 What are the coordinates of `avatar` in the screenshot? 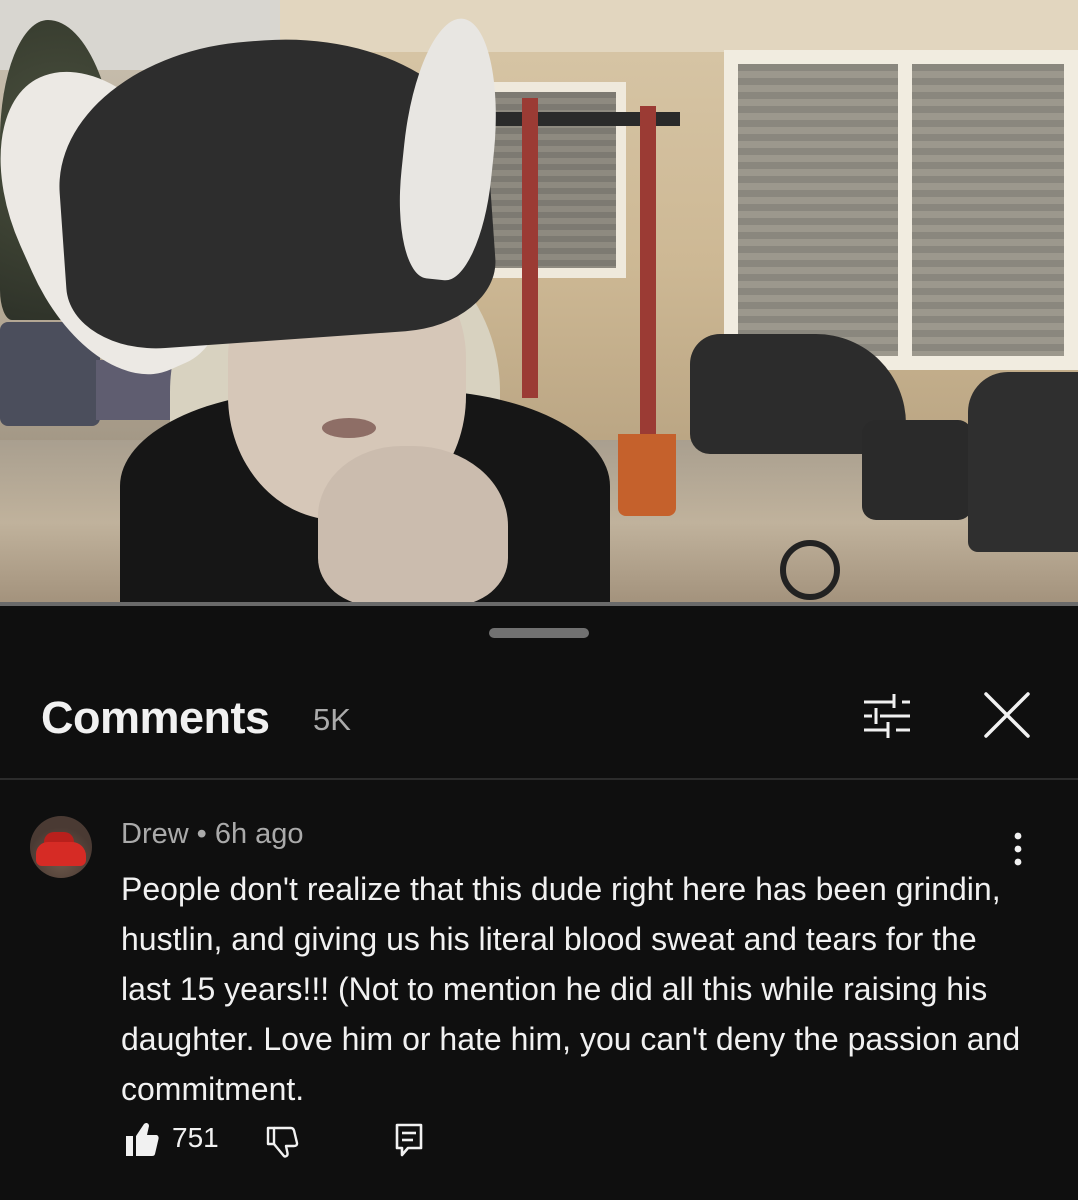 It's located at (61, 847).